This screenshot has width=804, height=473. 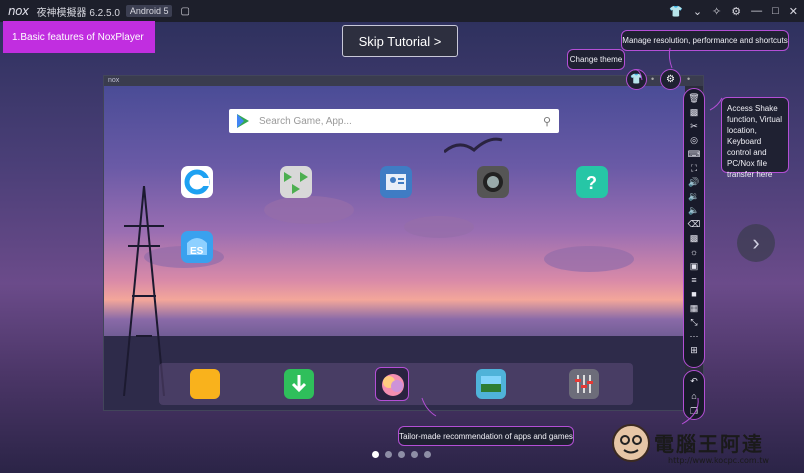 I want to click on contacts-icon, so click(x=396, y=182).